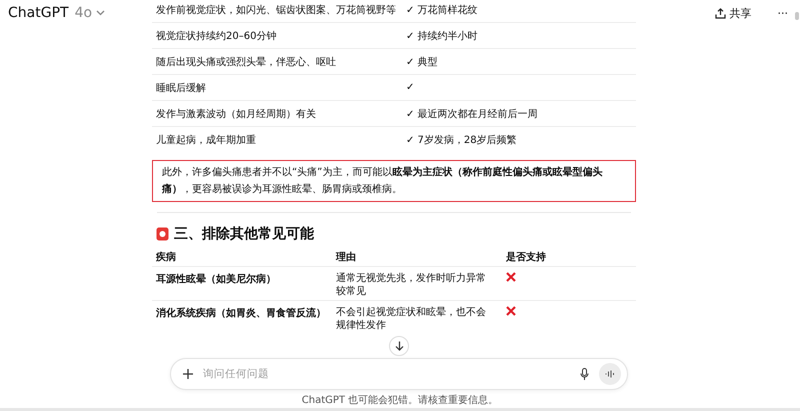 The width and height of the screenshot is (800, 411). I want to click on section-heading: 三、排除其他常见可能, so click(244, 234).